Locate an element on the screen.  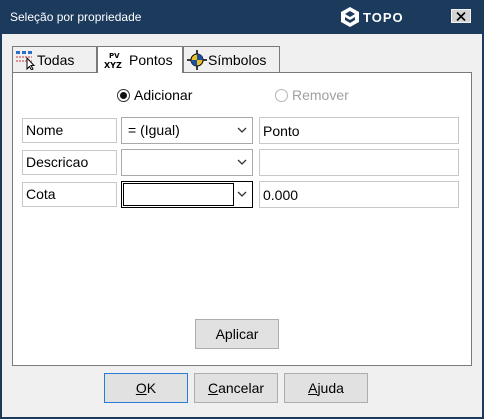
close-button is located at coordinates (461, 16).